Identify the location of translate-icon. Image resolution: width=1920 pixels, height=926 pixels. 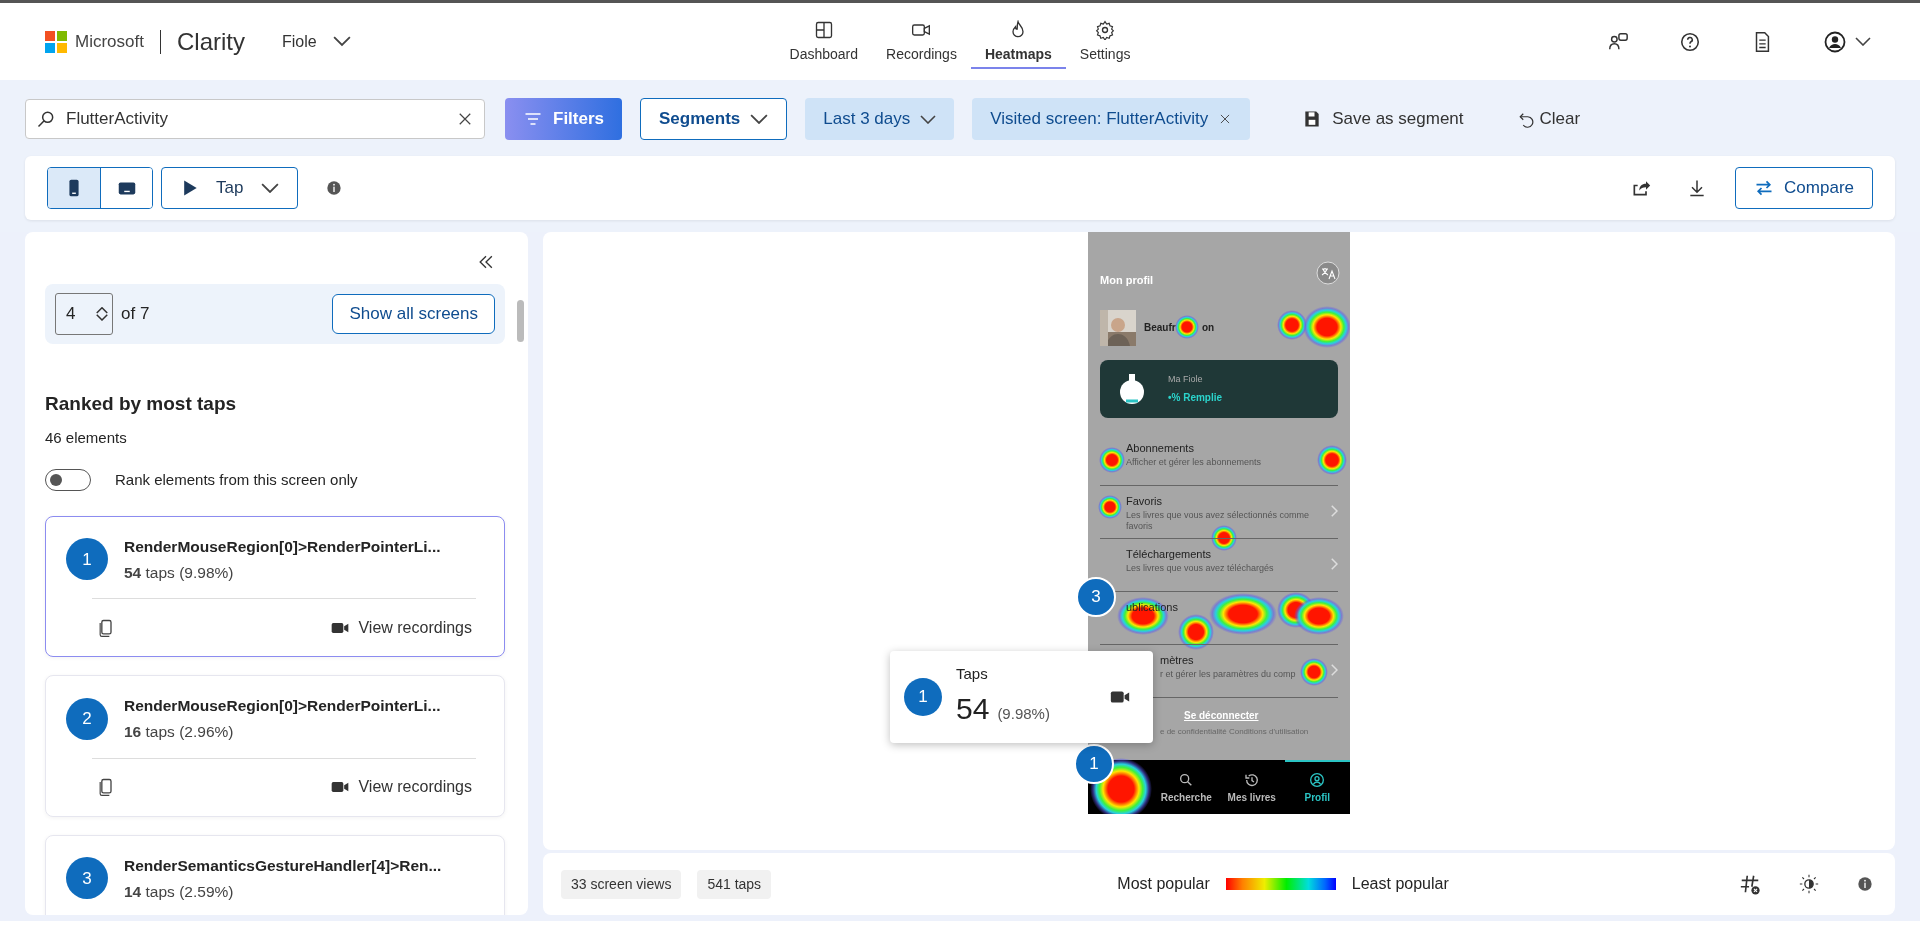
(1328, 273).